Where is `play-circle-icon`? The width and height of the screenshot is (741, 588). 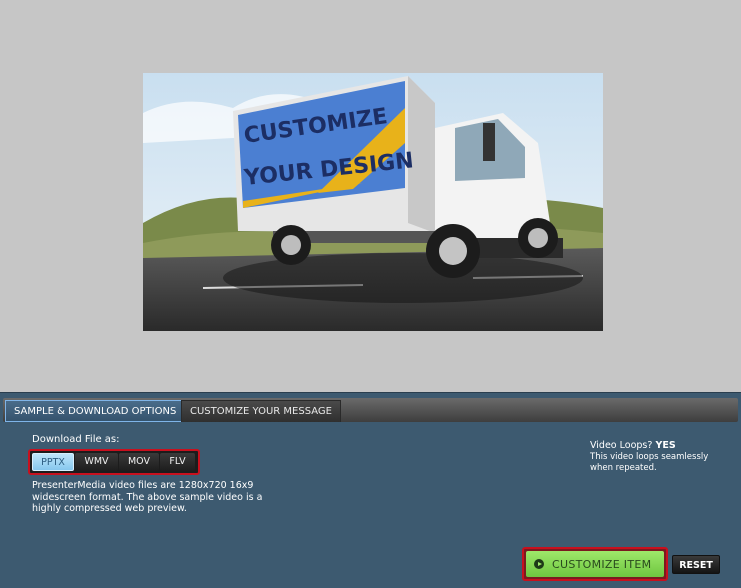
play-circle-icon is located at coordinates (539, 564).